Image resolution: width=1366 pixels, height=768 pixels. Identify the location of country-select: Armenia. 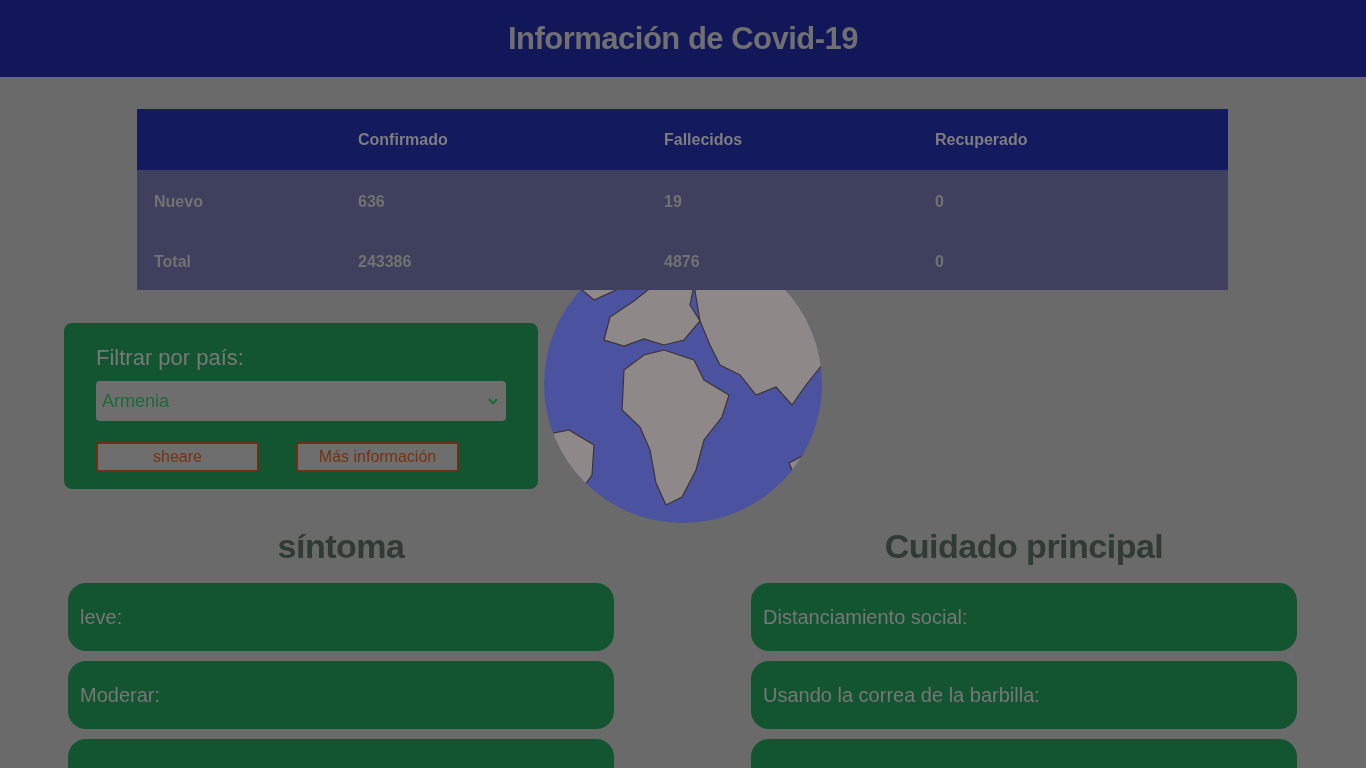
(301, 401).